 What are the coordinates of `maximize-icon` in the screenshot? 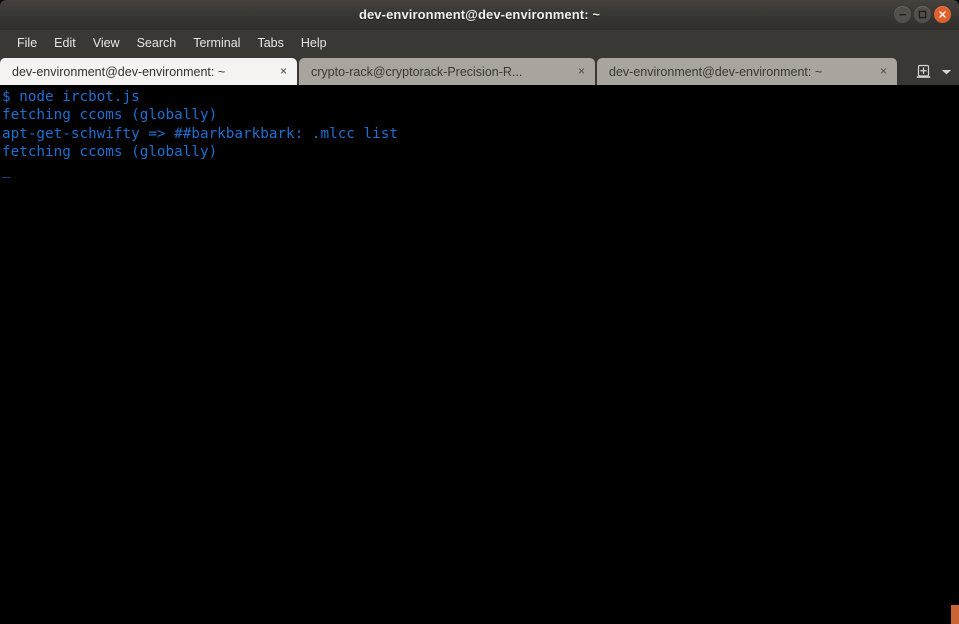 It's located at (922, 14).